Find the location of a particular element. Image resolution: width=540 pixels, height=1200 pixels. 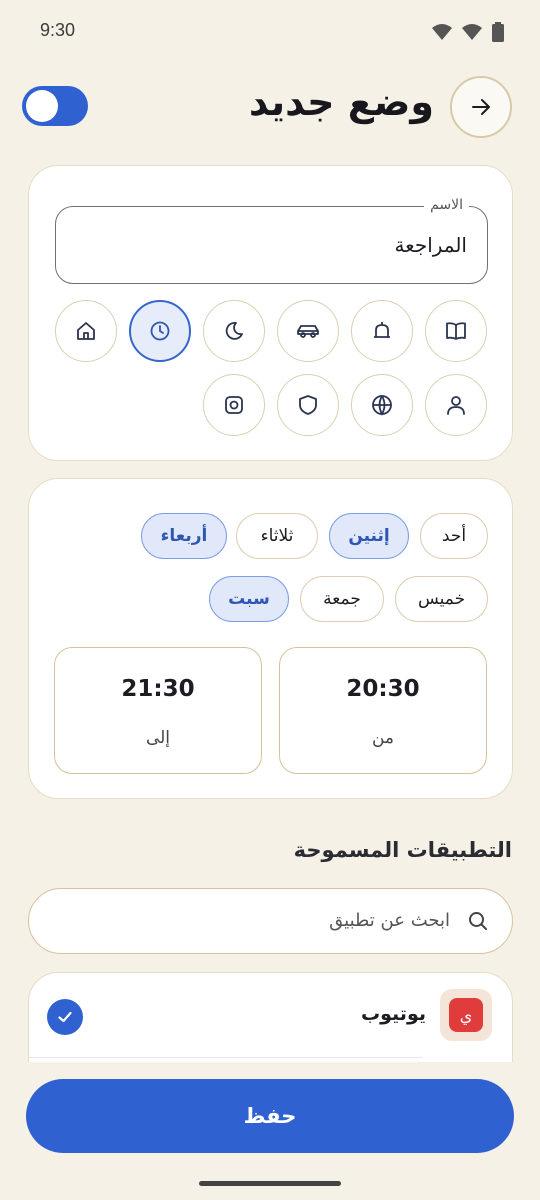

icon-option-book is located at coordinates (456, 331).